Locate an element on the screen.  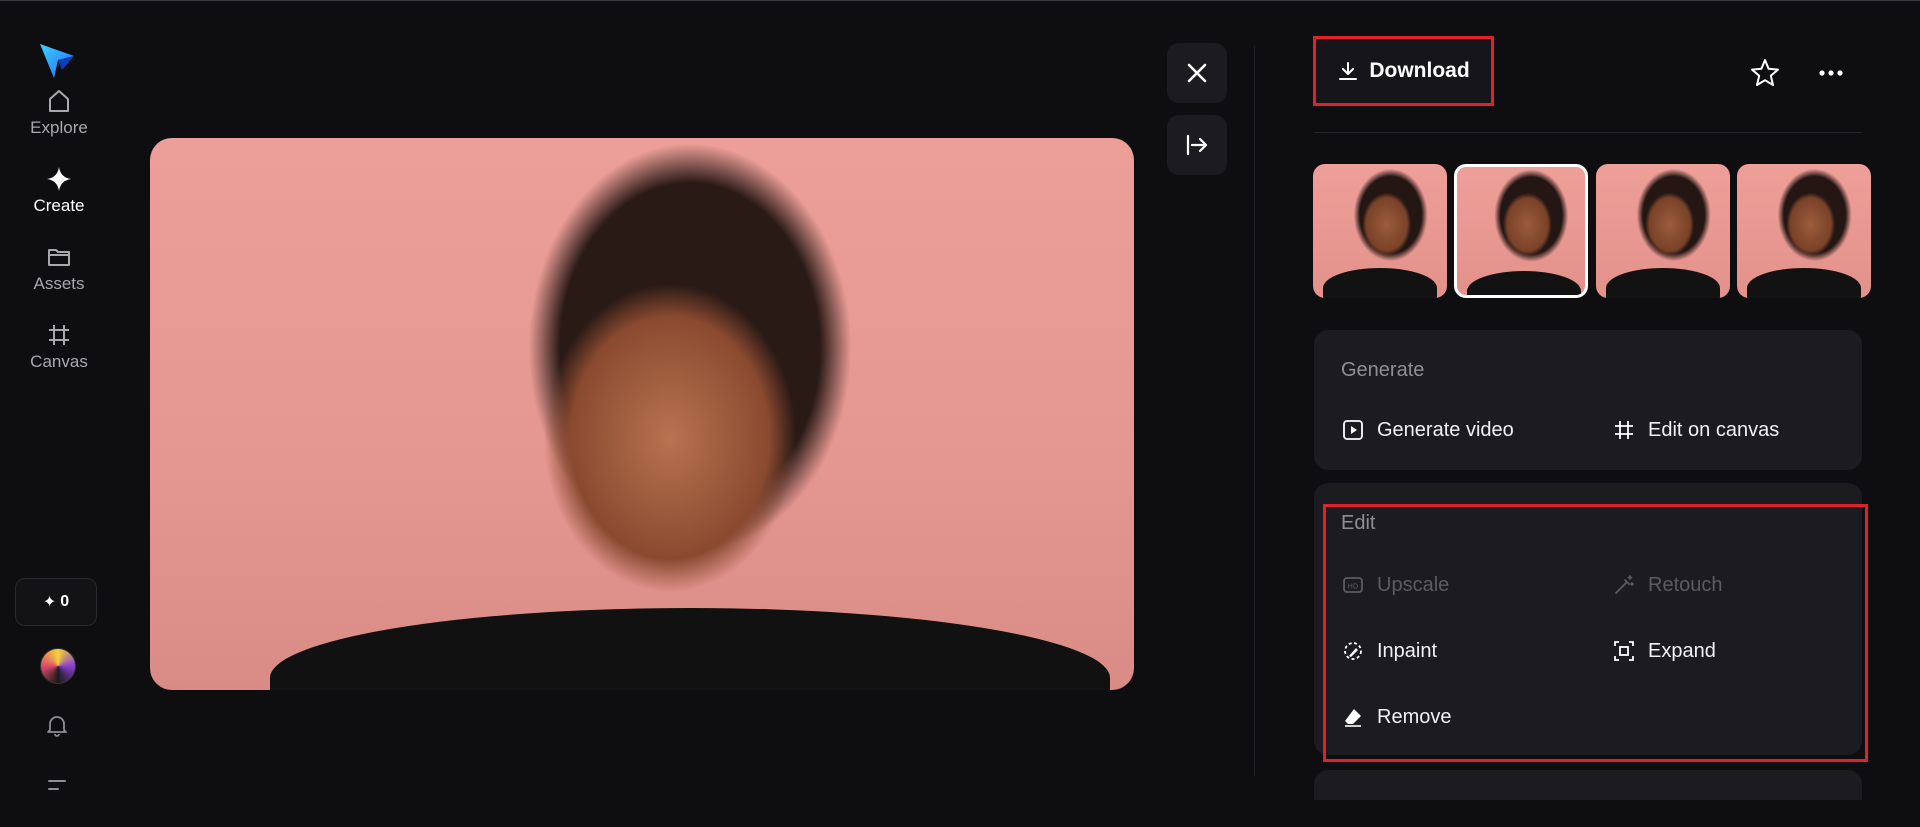
hd-icon: HD is located at coordinates (1353, 585).